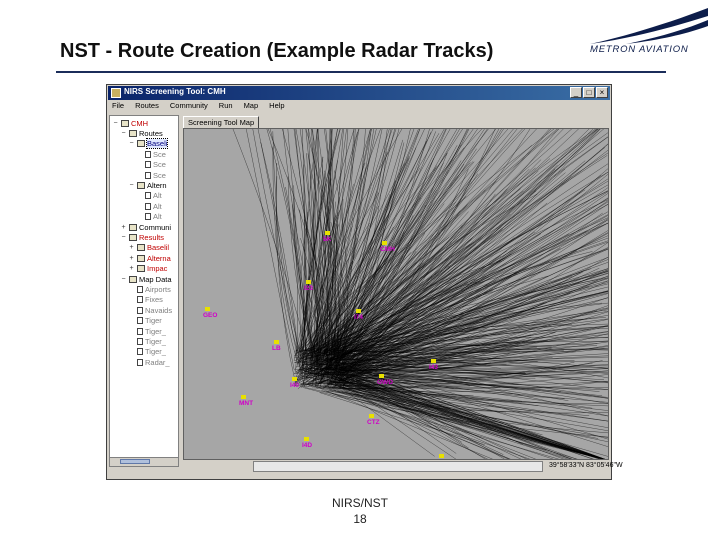 The height and width of the screenshot is (540, 720). What do you see at coordinates (145, 321) in the screenshot?
I see `tree-item: Tiger` at bounding box center [145, 321].